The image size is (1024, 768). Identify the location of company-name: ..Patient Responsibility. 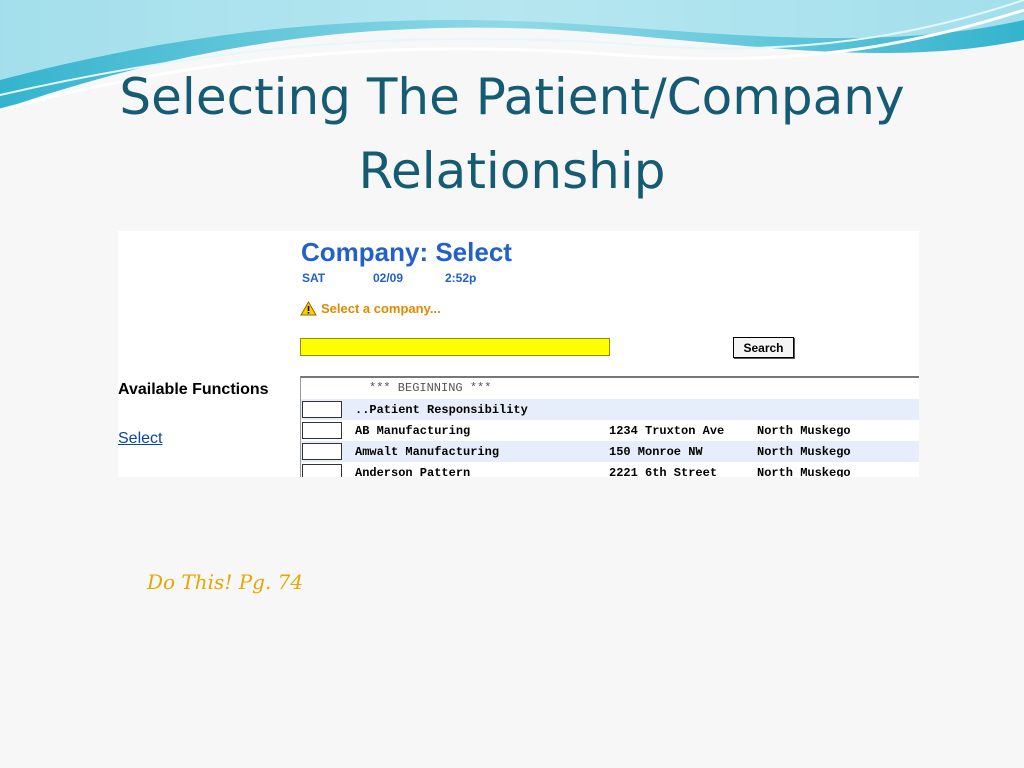
(441, 410).